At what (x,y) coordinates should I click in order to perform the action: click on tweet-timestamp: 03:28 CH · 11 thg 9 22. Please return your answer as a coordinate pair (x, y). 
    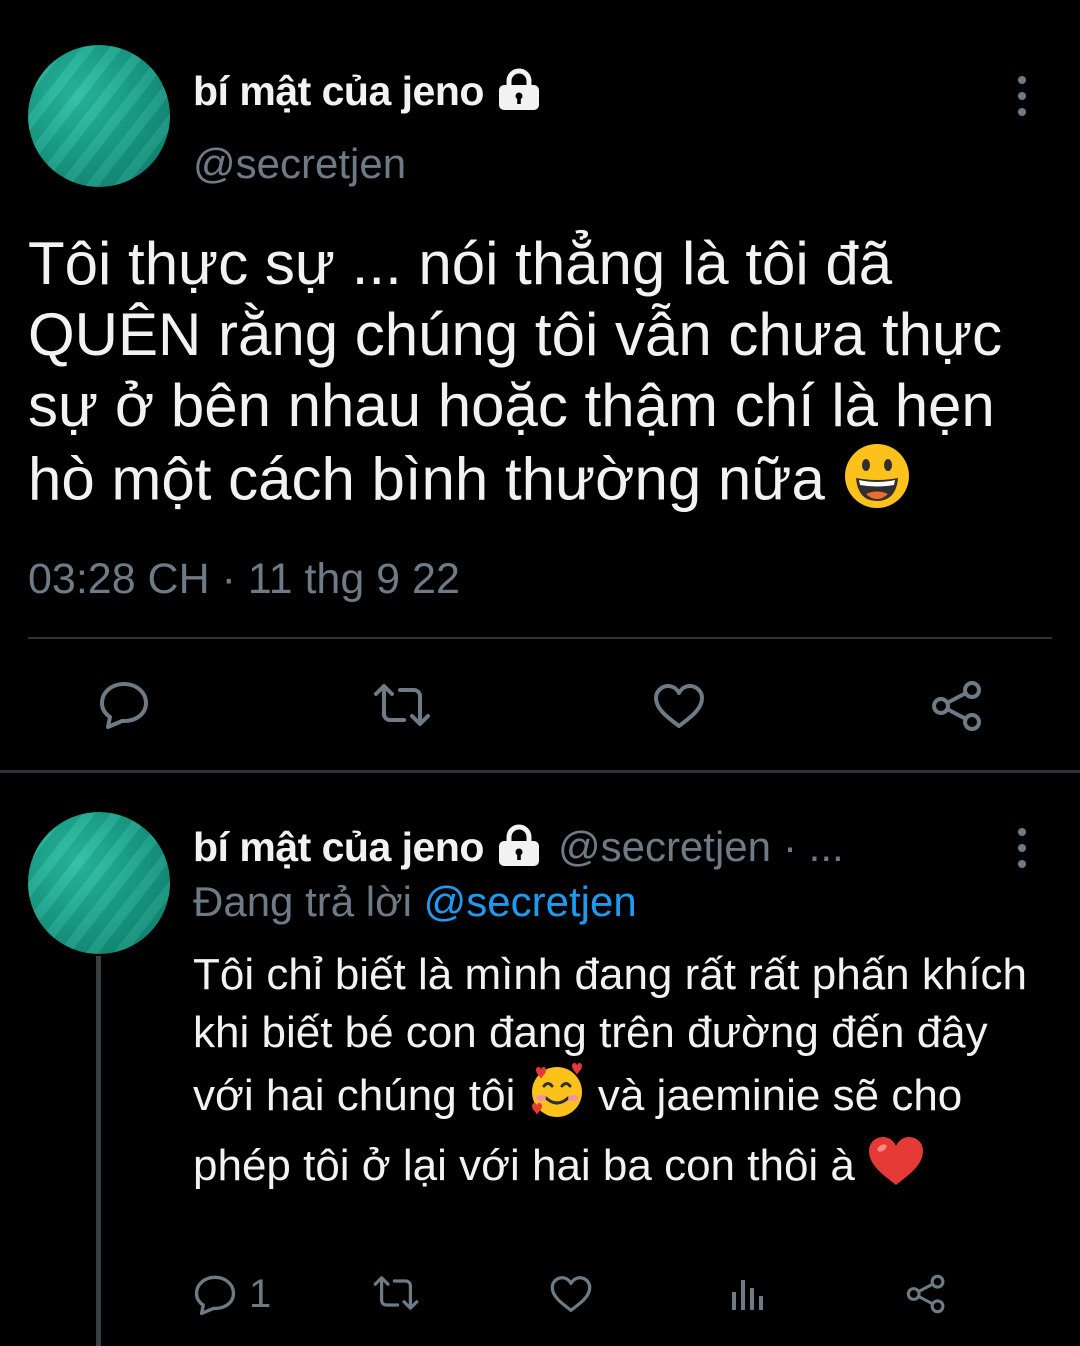
    Looking at the image, I should click on (244, 579).